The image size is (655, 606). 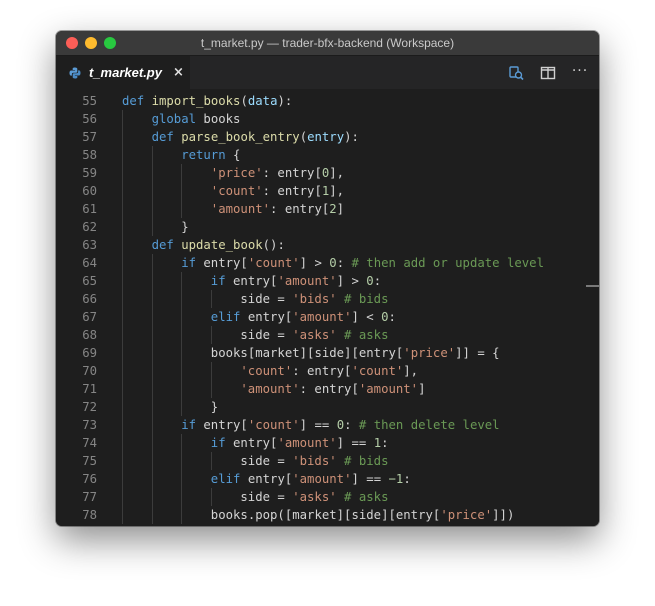 What do you see at coordinates (89, 407) in the screenshot?
I see `line-number: 72` at bounding box center [89, 407].